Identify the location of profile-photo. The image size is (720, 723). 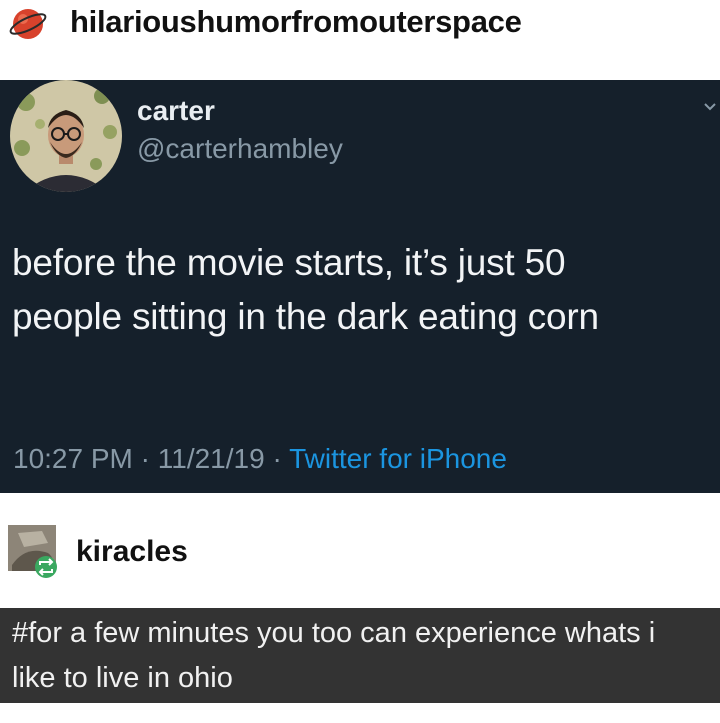
(66, 136).